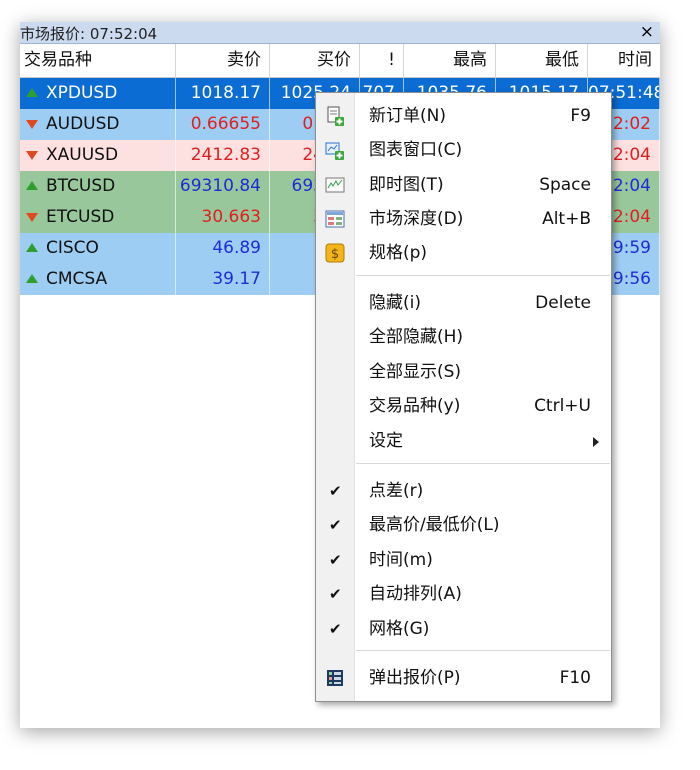 The height and width of the screenshot is (770, 700). What do you see at coordinates (463, 594) in the screenshot?
I see `menu-item-auto-arrange: ✔ 自动排列(A)` at bounding box center [463, 594].